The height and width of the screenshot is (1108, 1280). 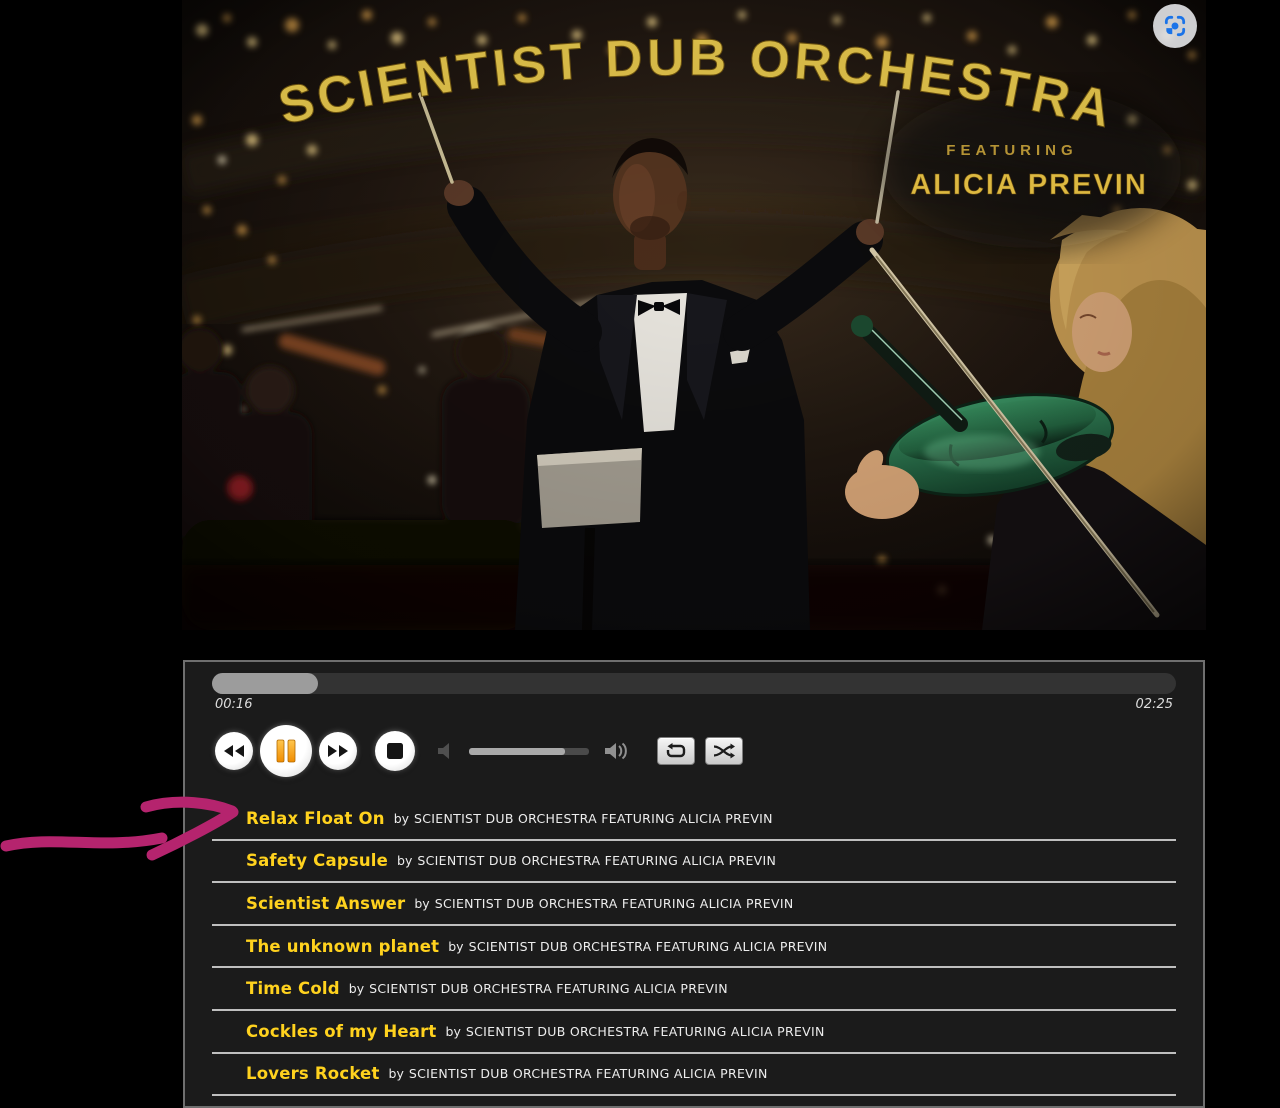 I want to click on stop-button, so click(x=395, y=751).